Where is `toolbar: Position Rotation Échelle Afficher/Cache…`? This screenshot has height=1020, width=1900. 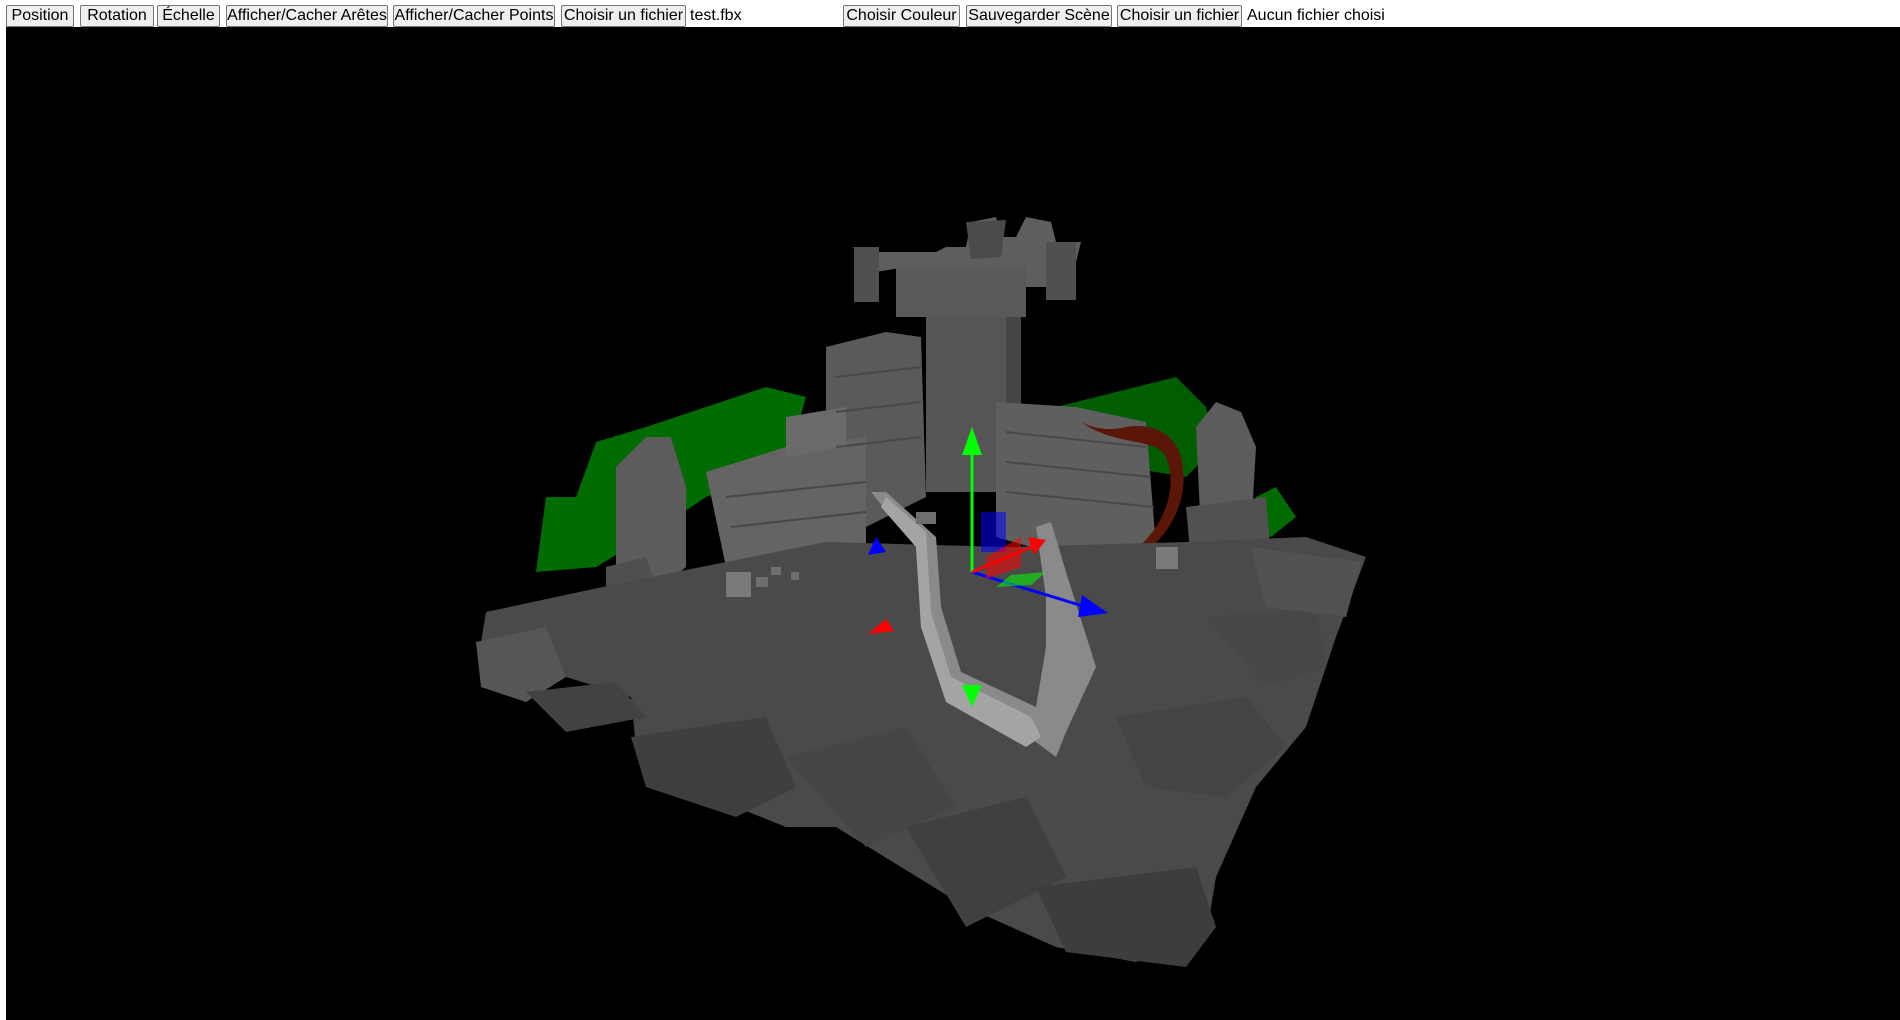 toolbar: Position Rotation Échelle Afficher/Cache… is located at coordinates (950, 13).